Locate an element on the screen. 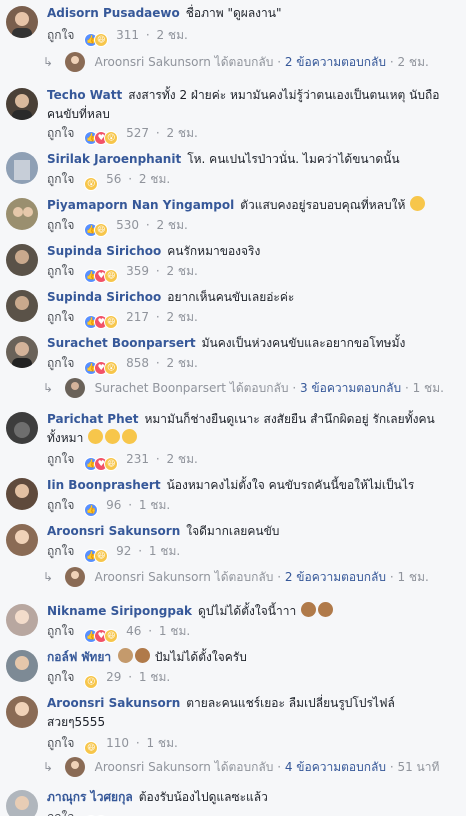 Image resolution: width=466 pixels, height=816 pixels. comment-author: Iin Boonprashert is located at coordinates (104, 485).